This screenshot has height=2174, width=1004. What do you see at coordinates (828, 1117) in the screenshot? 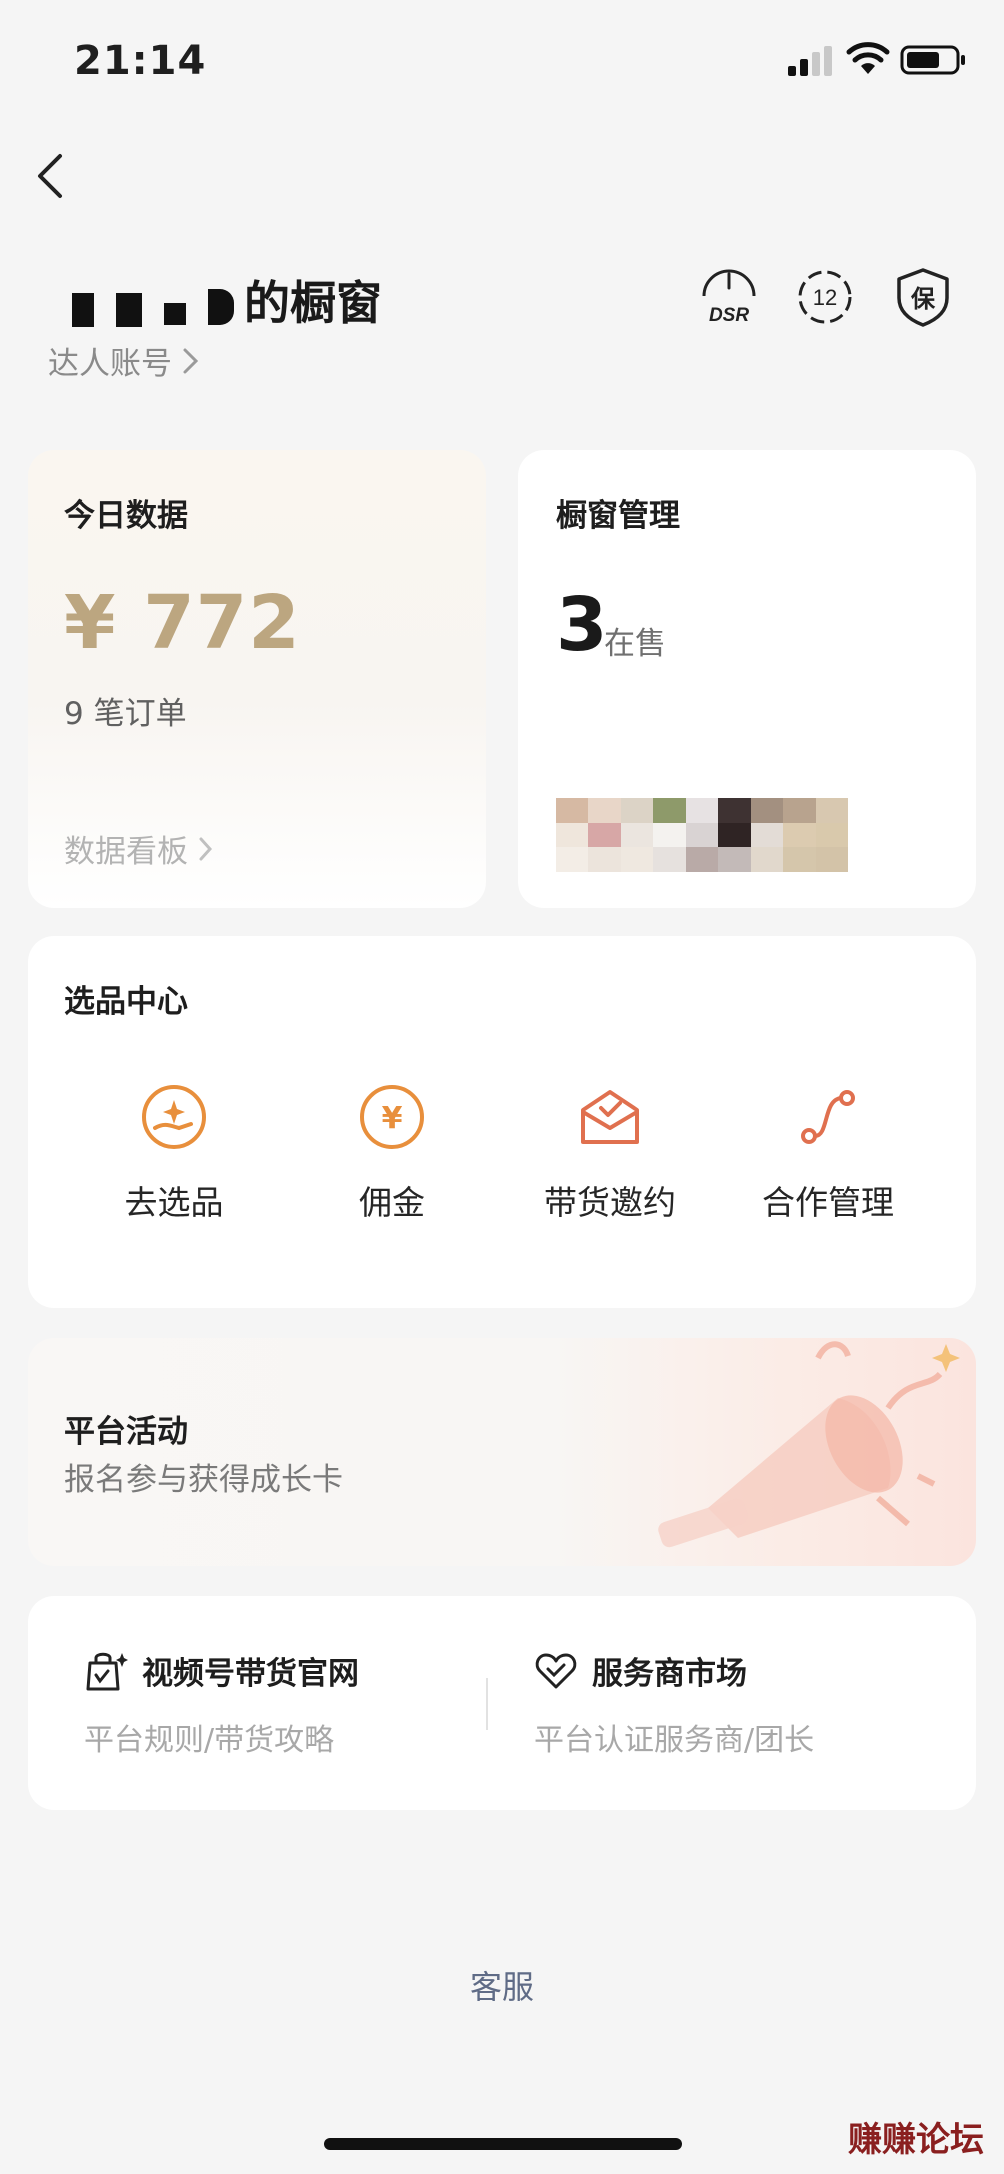
I see `route-icon` at bounding box center [828, 1117].